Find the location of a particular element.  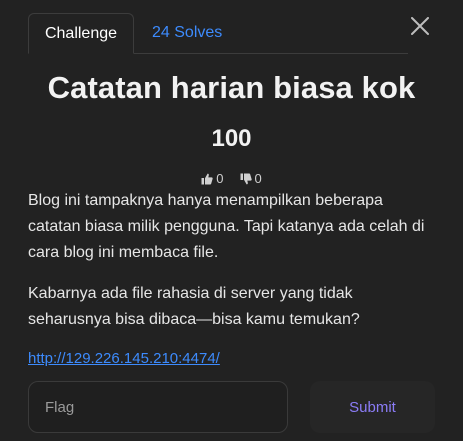

submit-button: Submit is located at coordinates (372, 407).